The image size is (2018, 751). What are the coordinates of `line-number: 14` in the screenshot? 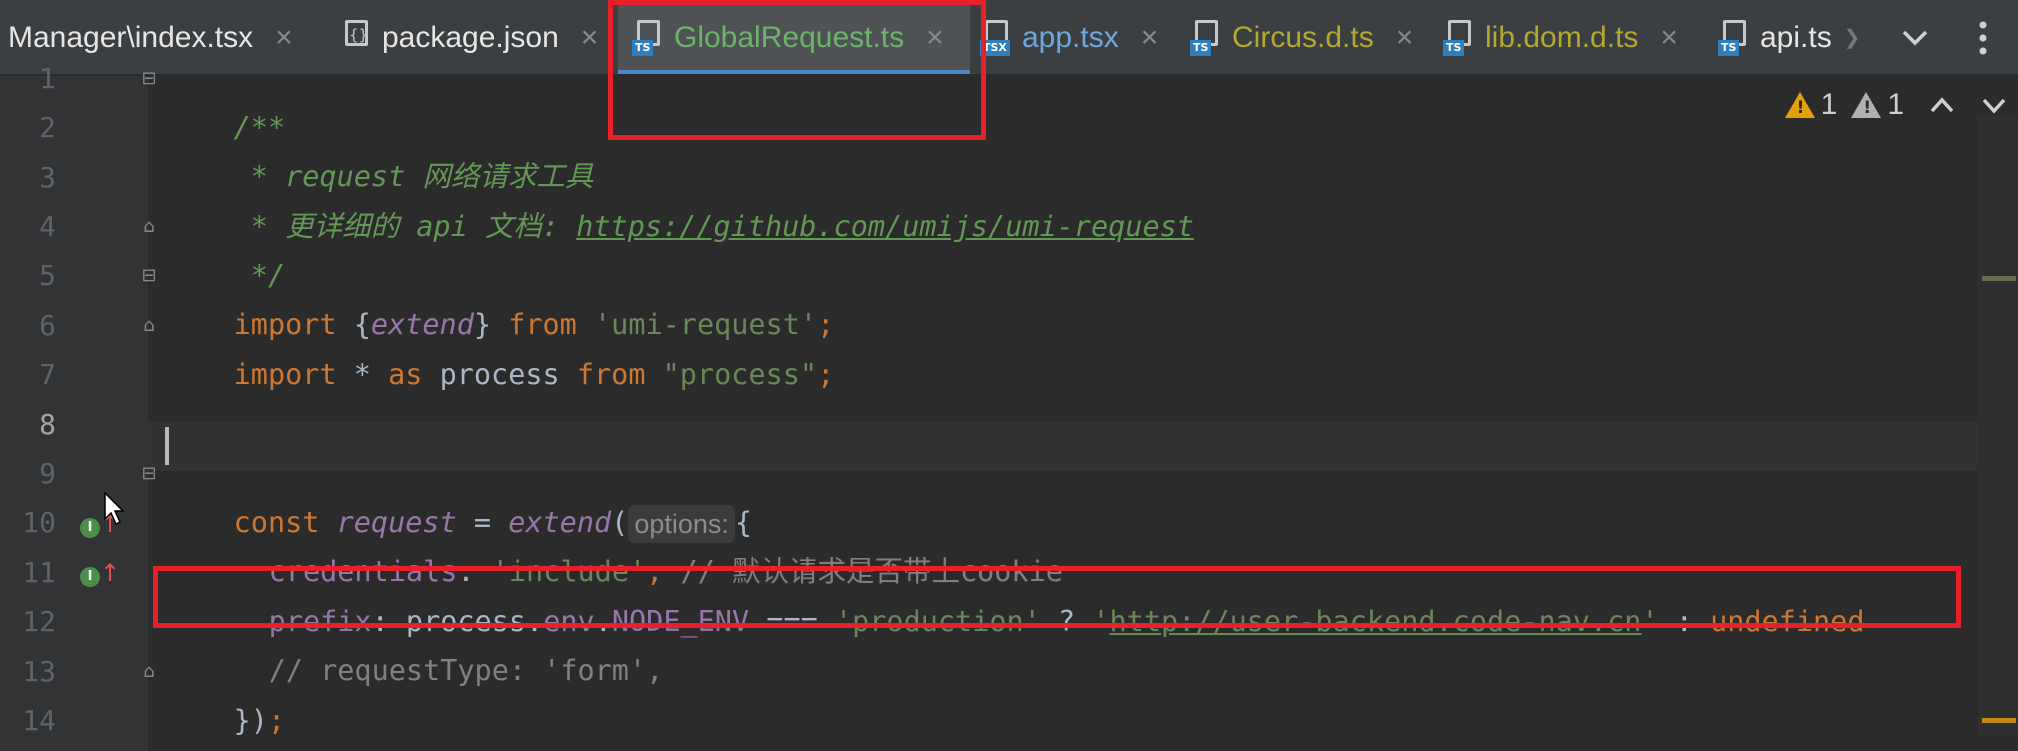 It's located at (39, 720).